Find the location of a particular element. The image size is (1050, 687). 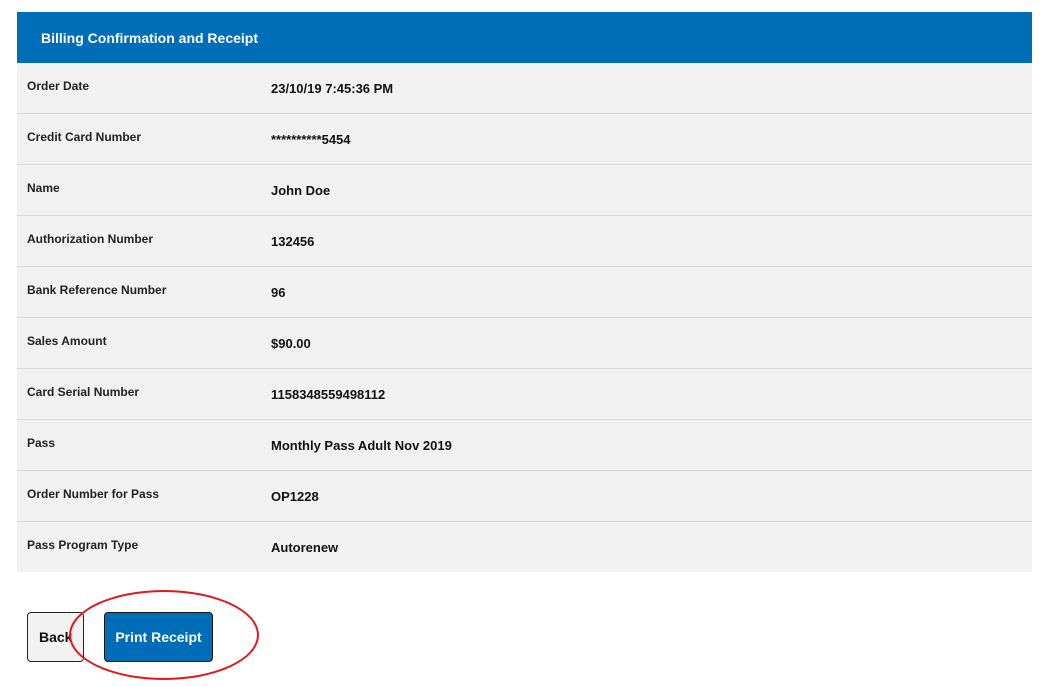

print-receipt-button: Print Receipt is located at coordinates (158, 637).